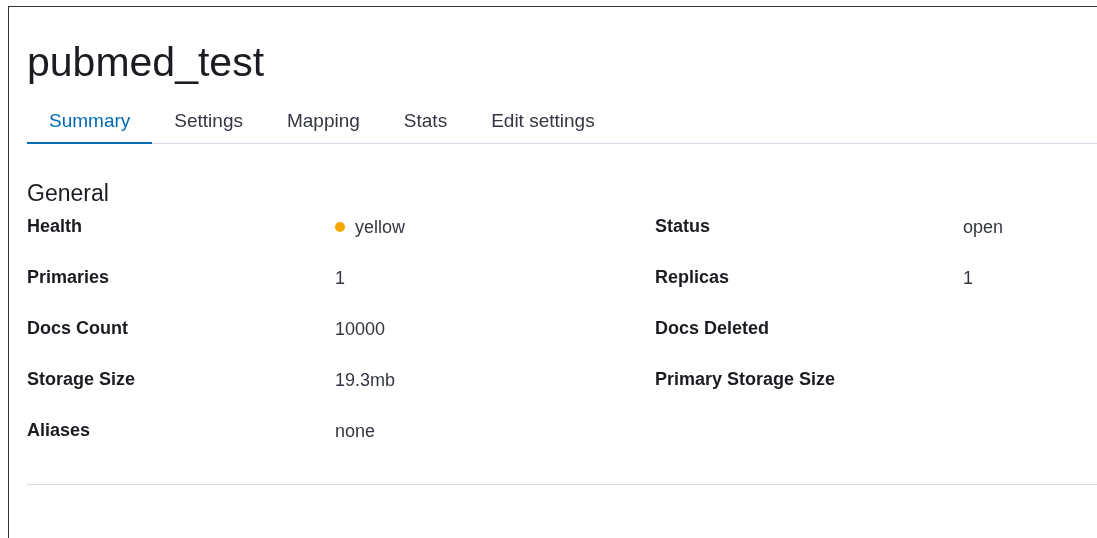  What do you see at coordinates (146, 62) in the screenshot?
I see `page-title: pubmed_test` at bounding box center [146, 62].